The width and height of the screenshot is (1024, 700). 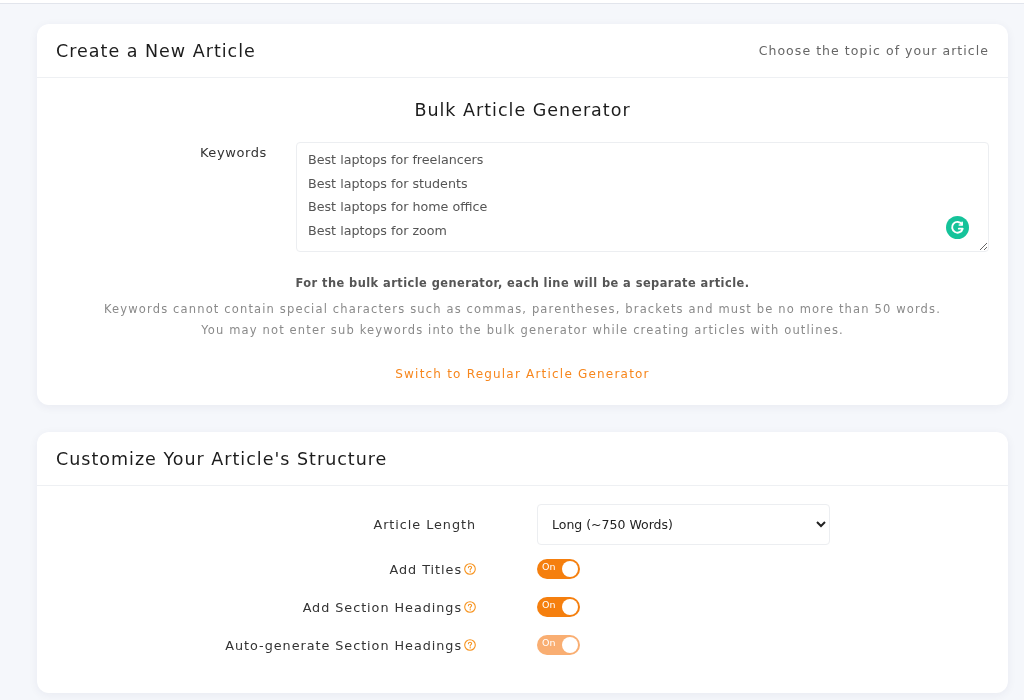 What do you see at coordinates (642, 197) in the screenshot?
I see `keywords-field: Best laptops for freelancers Best laptops for students Best laptops for home office Best laptops for zoom` at bounding box center [642, 197].